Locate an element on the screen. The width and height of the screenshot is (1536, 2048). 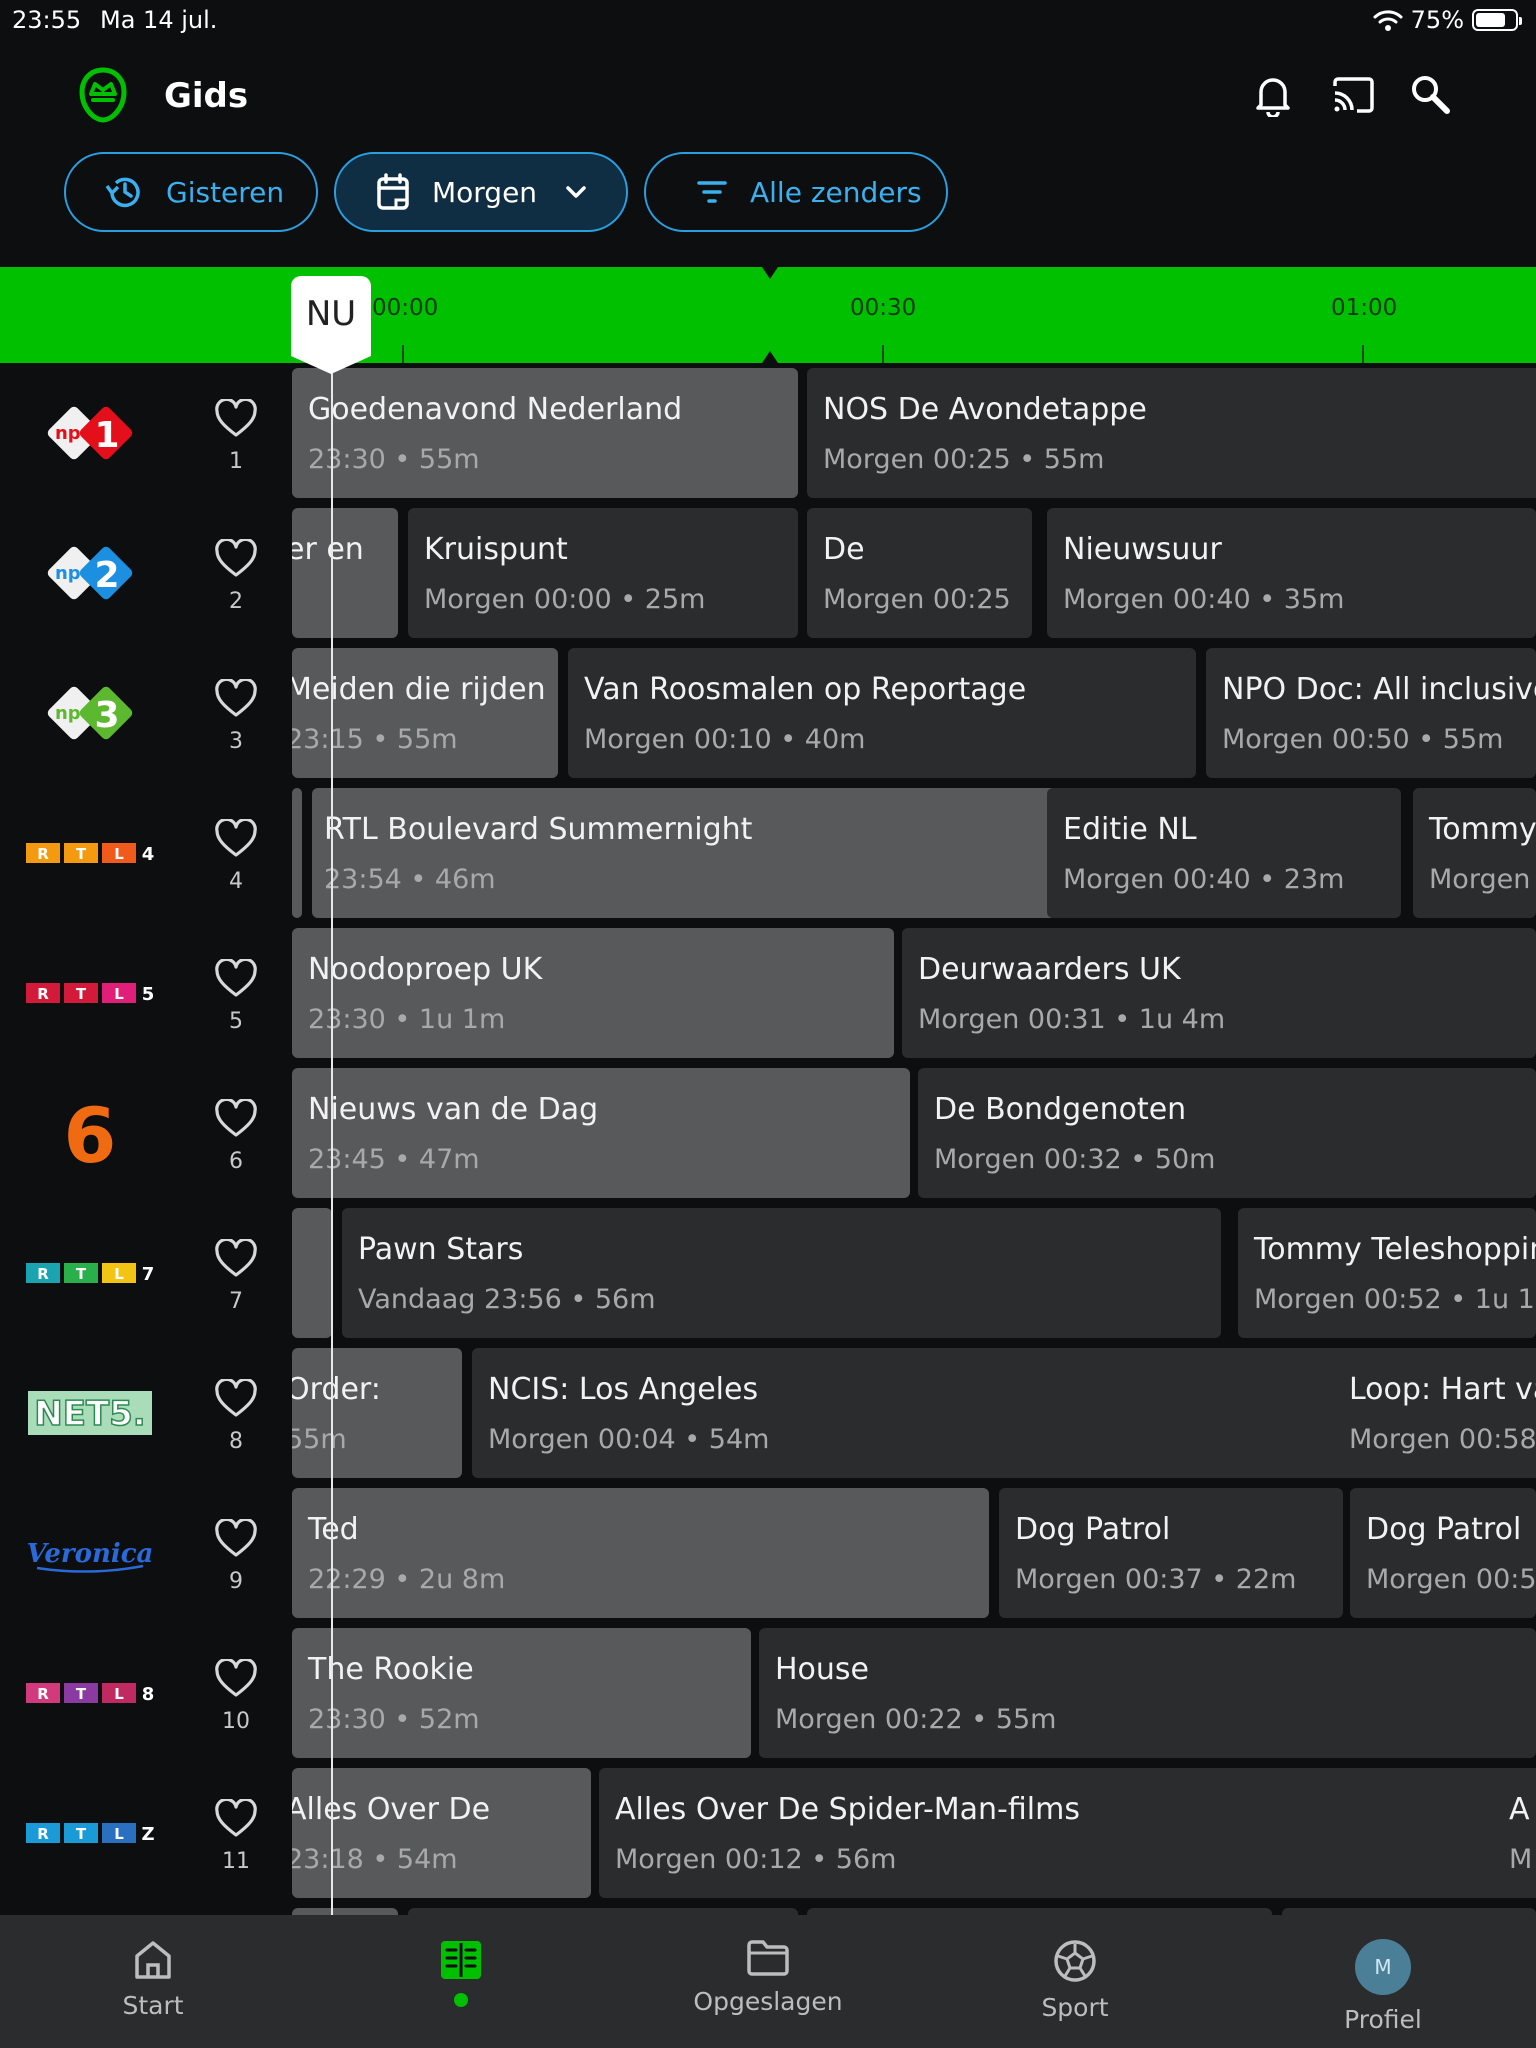
page-title: Gids is located at coordinates (206, 96).